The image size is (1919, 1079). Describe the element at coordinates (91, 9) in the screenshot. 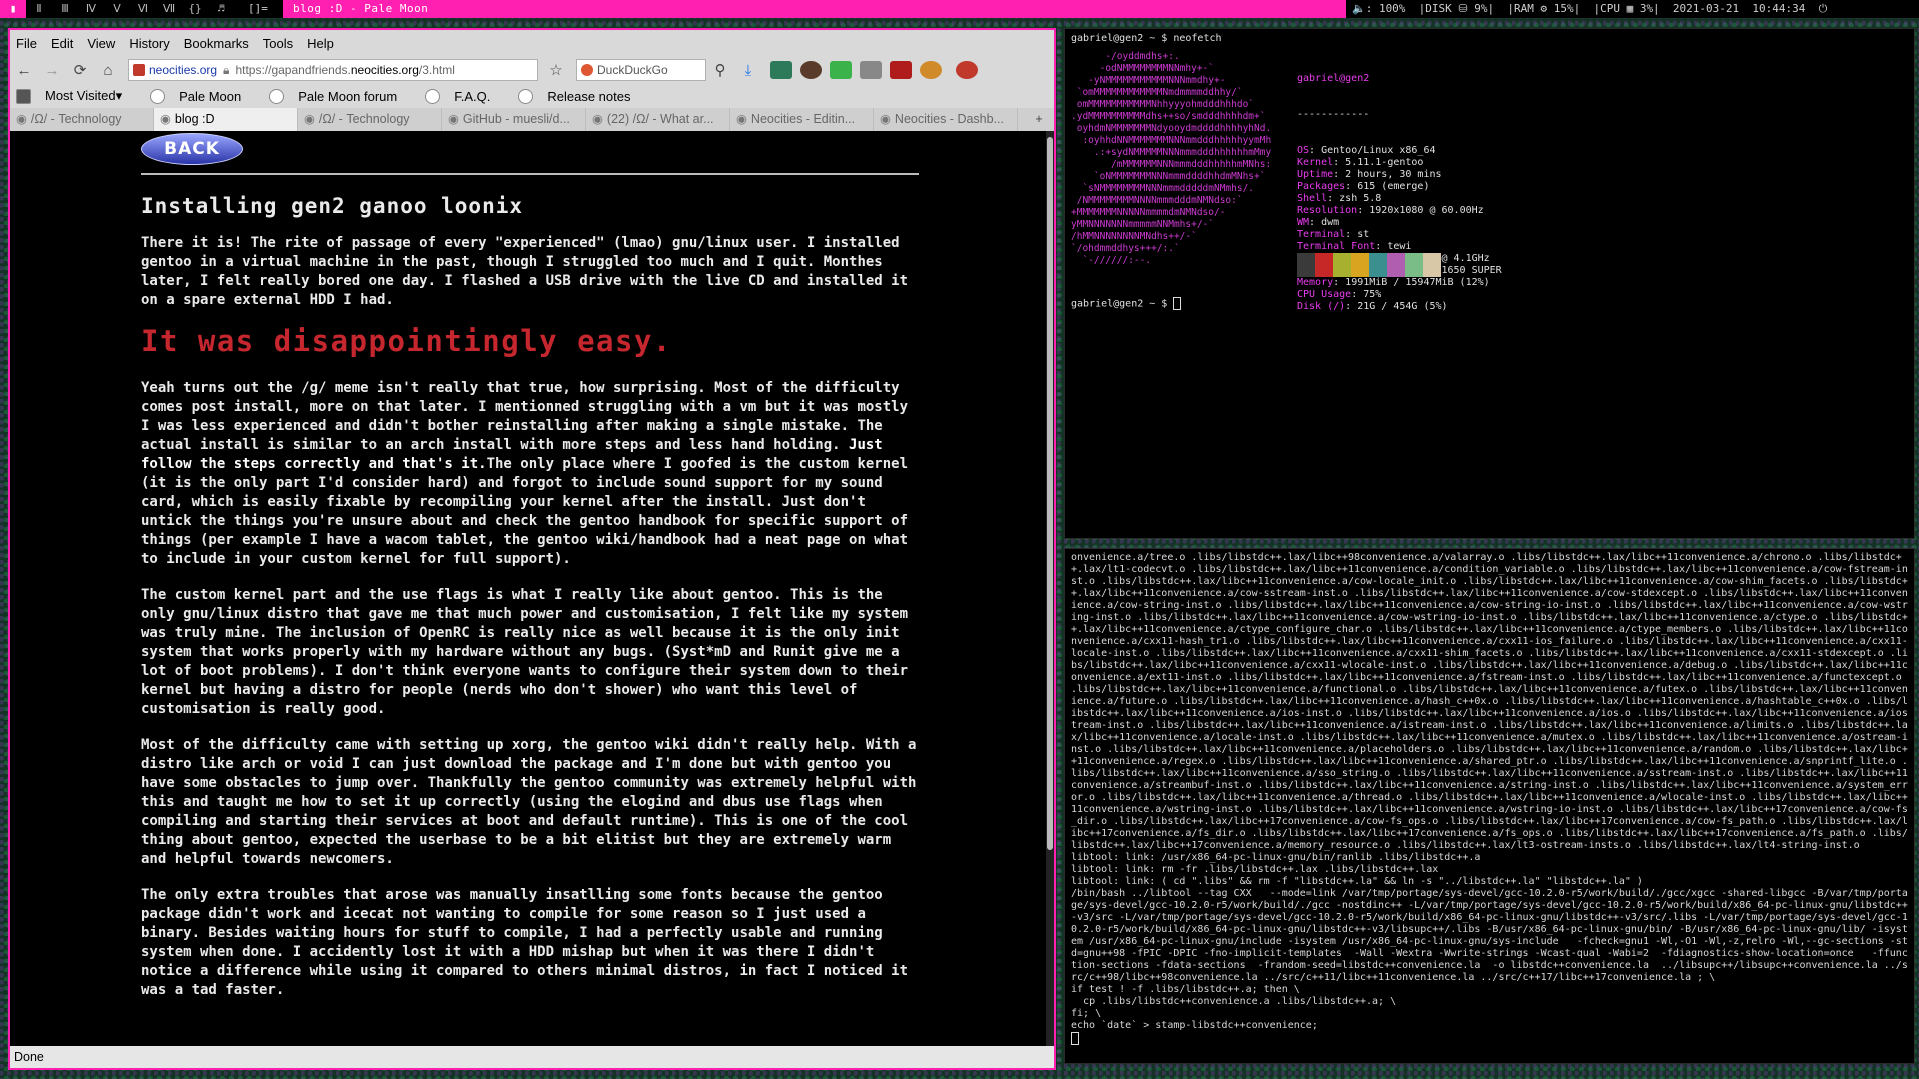

I see `workspace-tag: Ⅳ` at that location.